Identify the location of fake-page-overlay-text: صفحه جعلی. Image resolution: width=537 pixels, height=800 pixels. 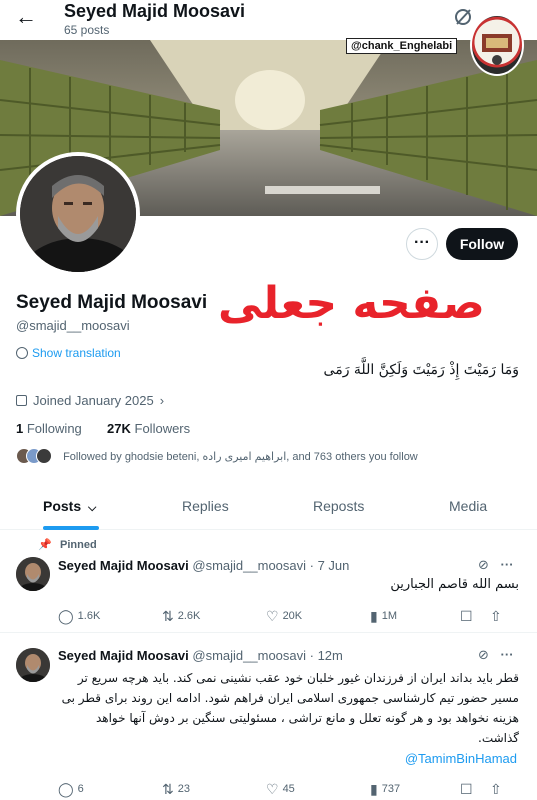
(351, 303).